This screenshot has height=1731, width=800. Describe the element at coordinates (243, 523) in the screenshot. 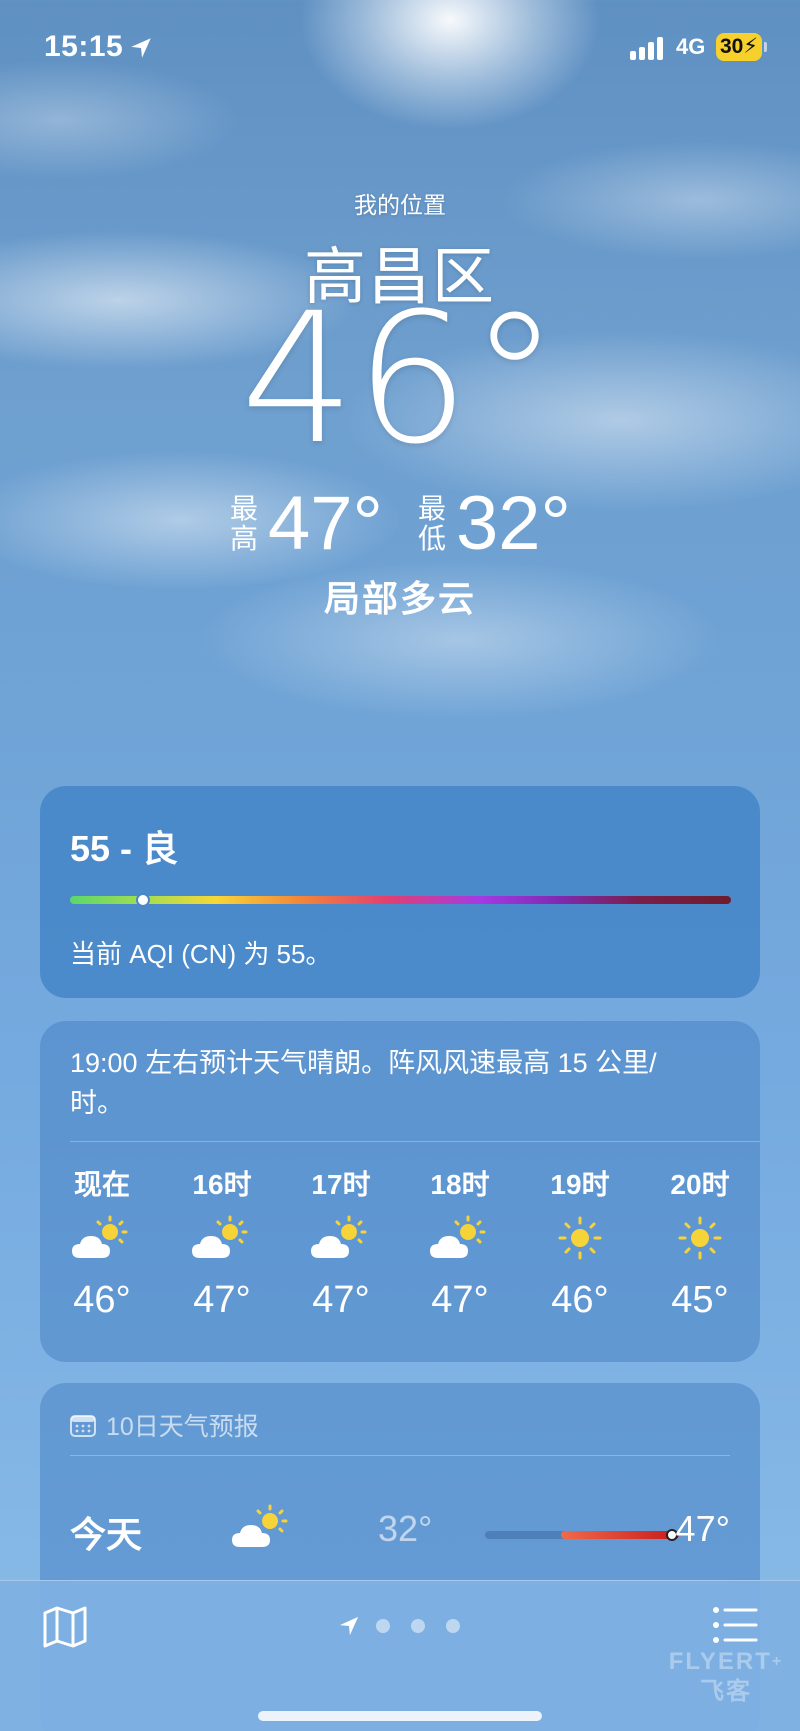

I see `high-label: 最高` at that location.